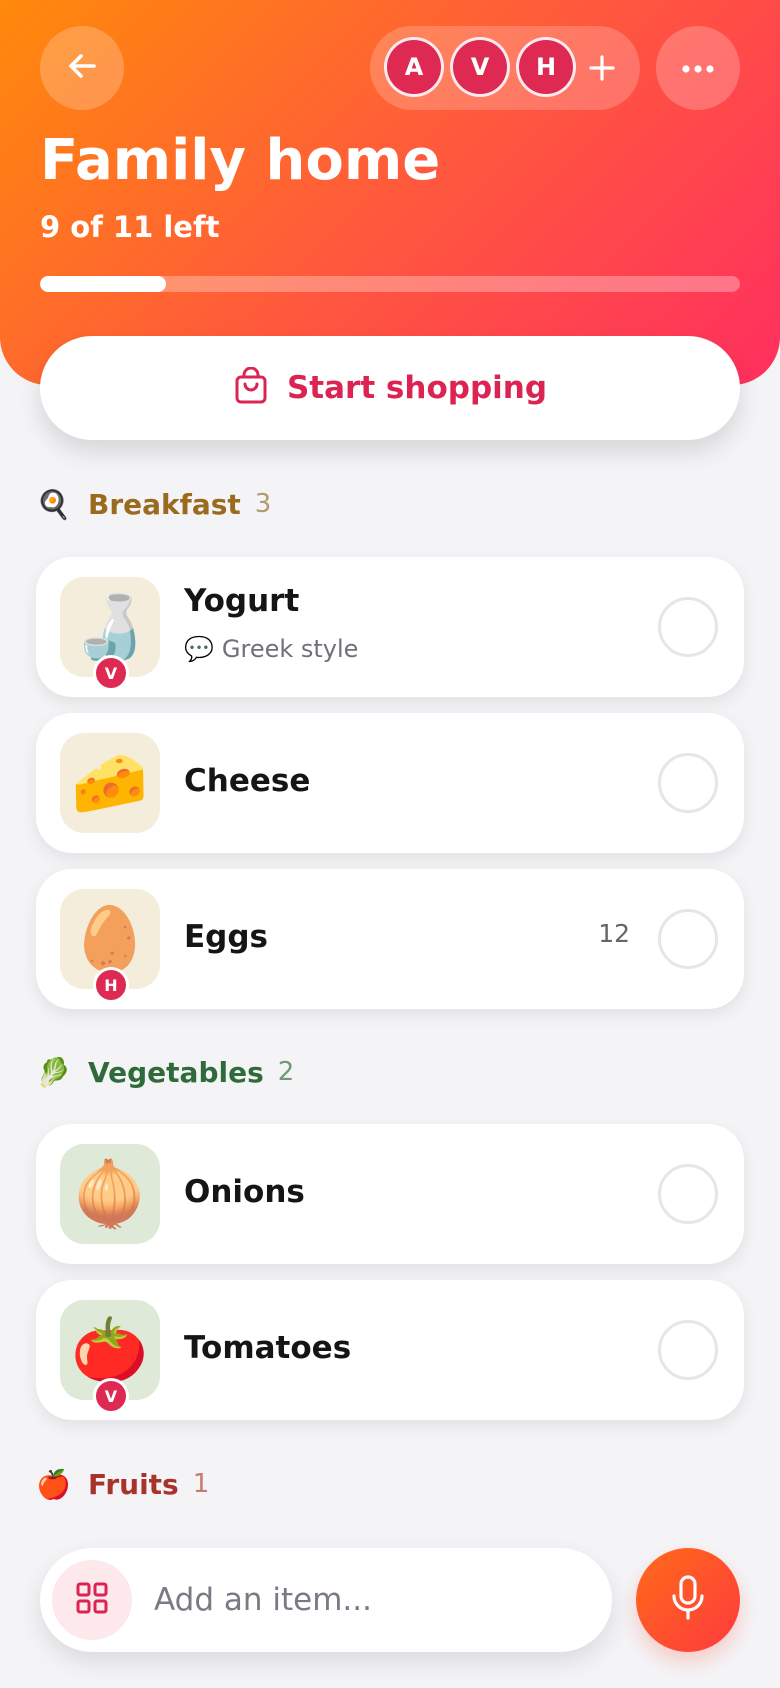  Describe the element at coordinates (53, 1484) in the screenshot. I see `apple-icon: 🍎` at that location.